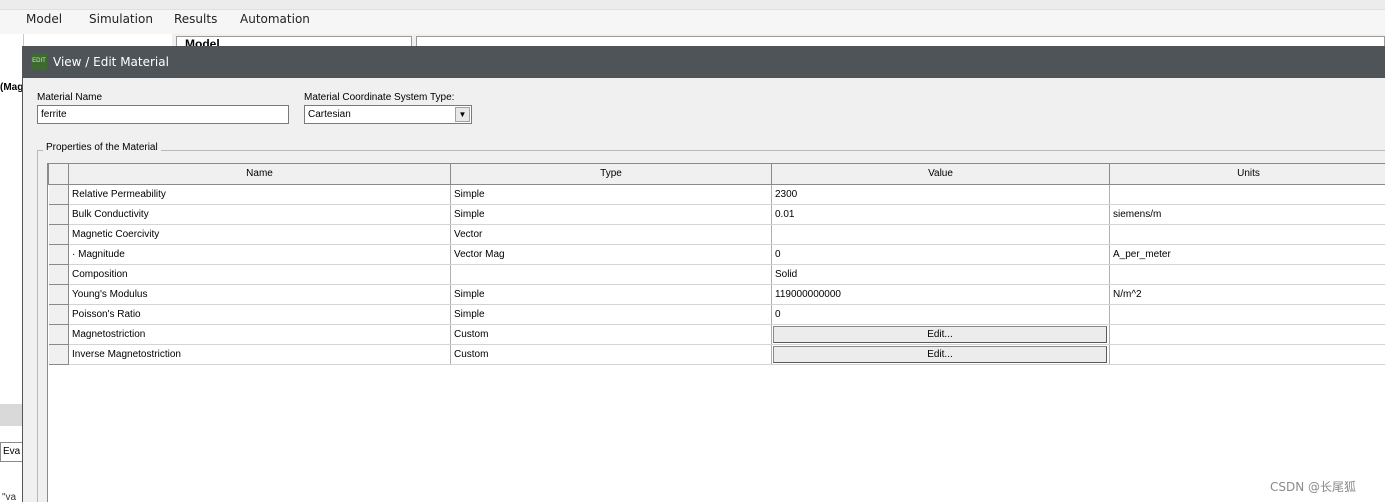 The image size is (1385, 502). Describe the element at coordinates (704, 62) in the screenshot. I see `dialog-titlebar: EDIT View / Edit Material` at that location.